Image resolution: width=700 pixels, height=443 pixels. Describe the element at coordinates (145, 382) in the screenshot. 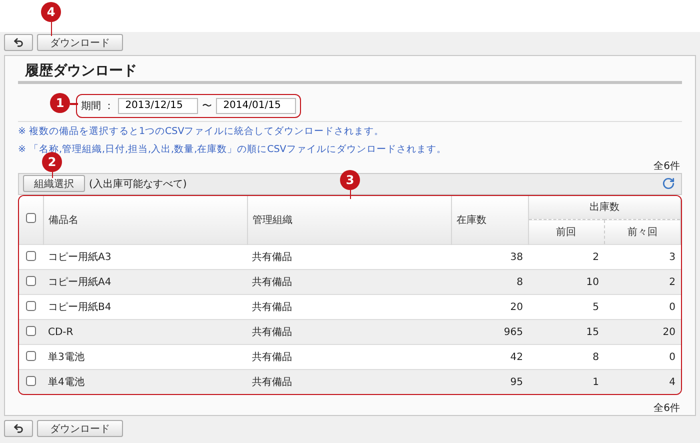

I see `table-cell: 単4電池` at that location.